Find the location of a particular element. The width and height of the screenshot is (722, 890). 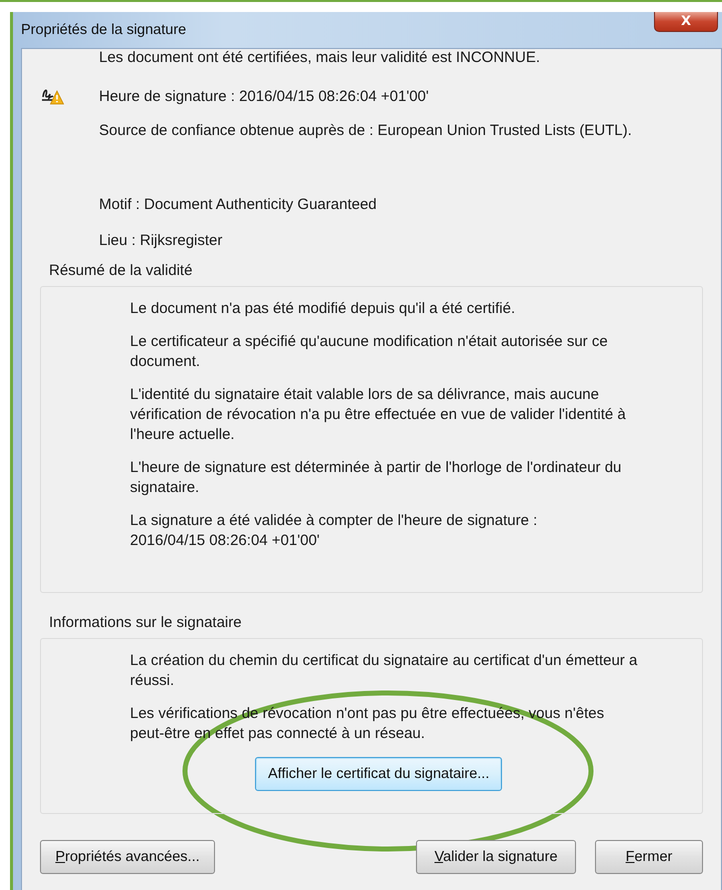

window-title: Propriétés de la signature is located at coordinates (103, 30).